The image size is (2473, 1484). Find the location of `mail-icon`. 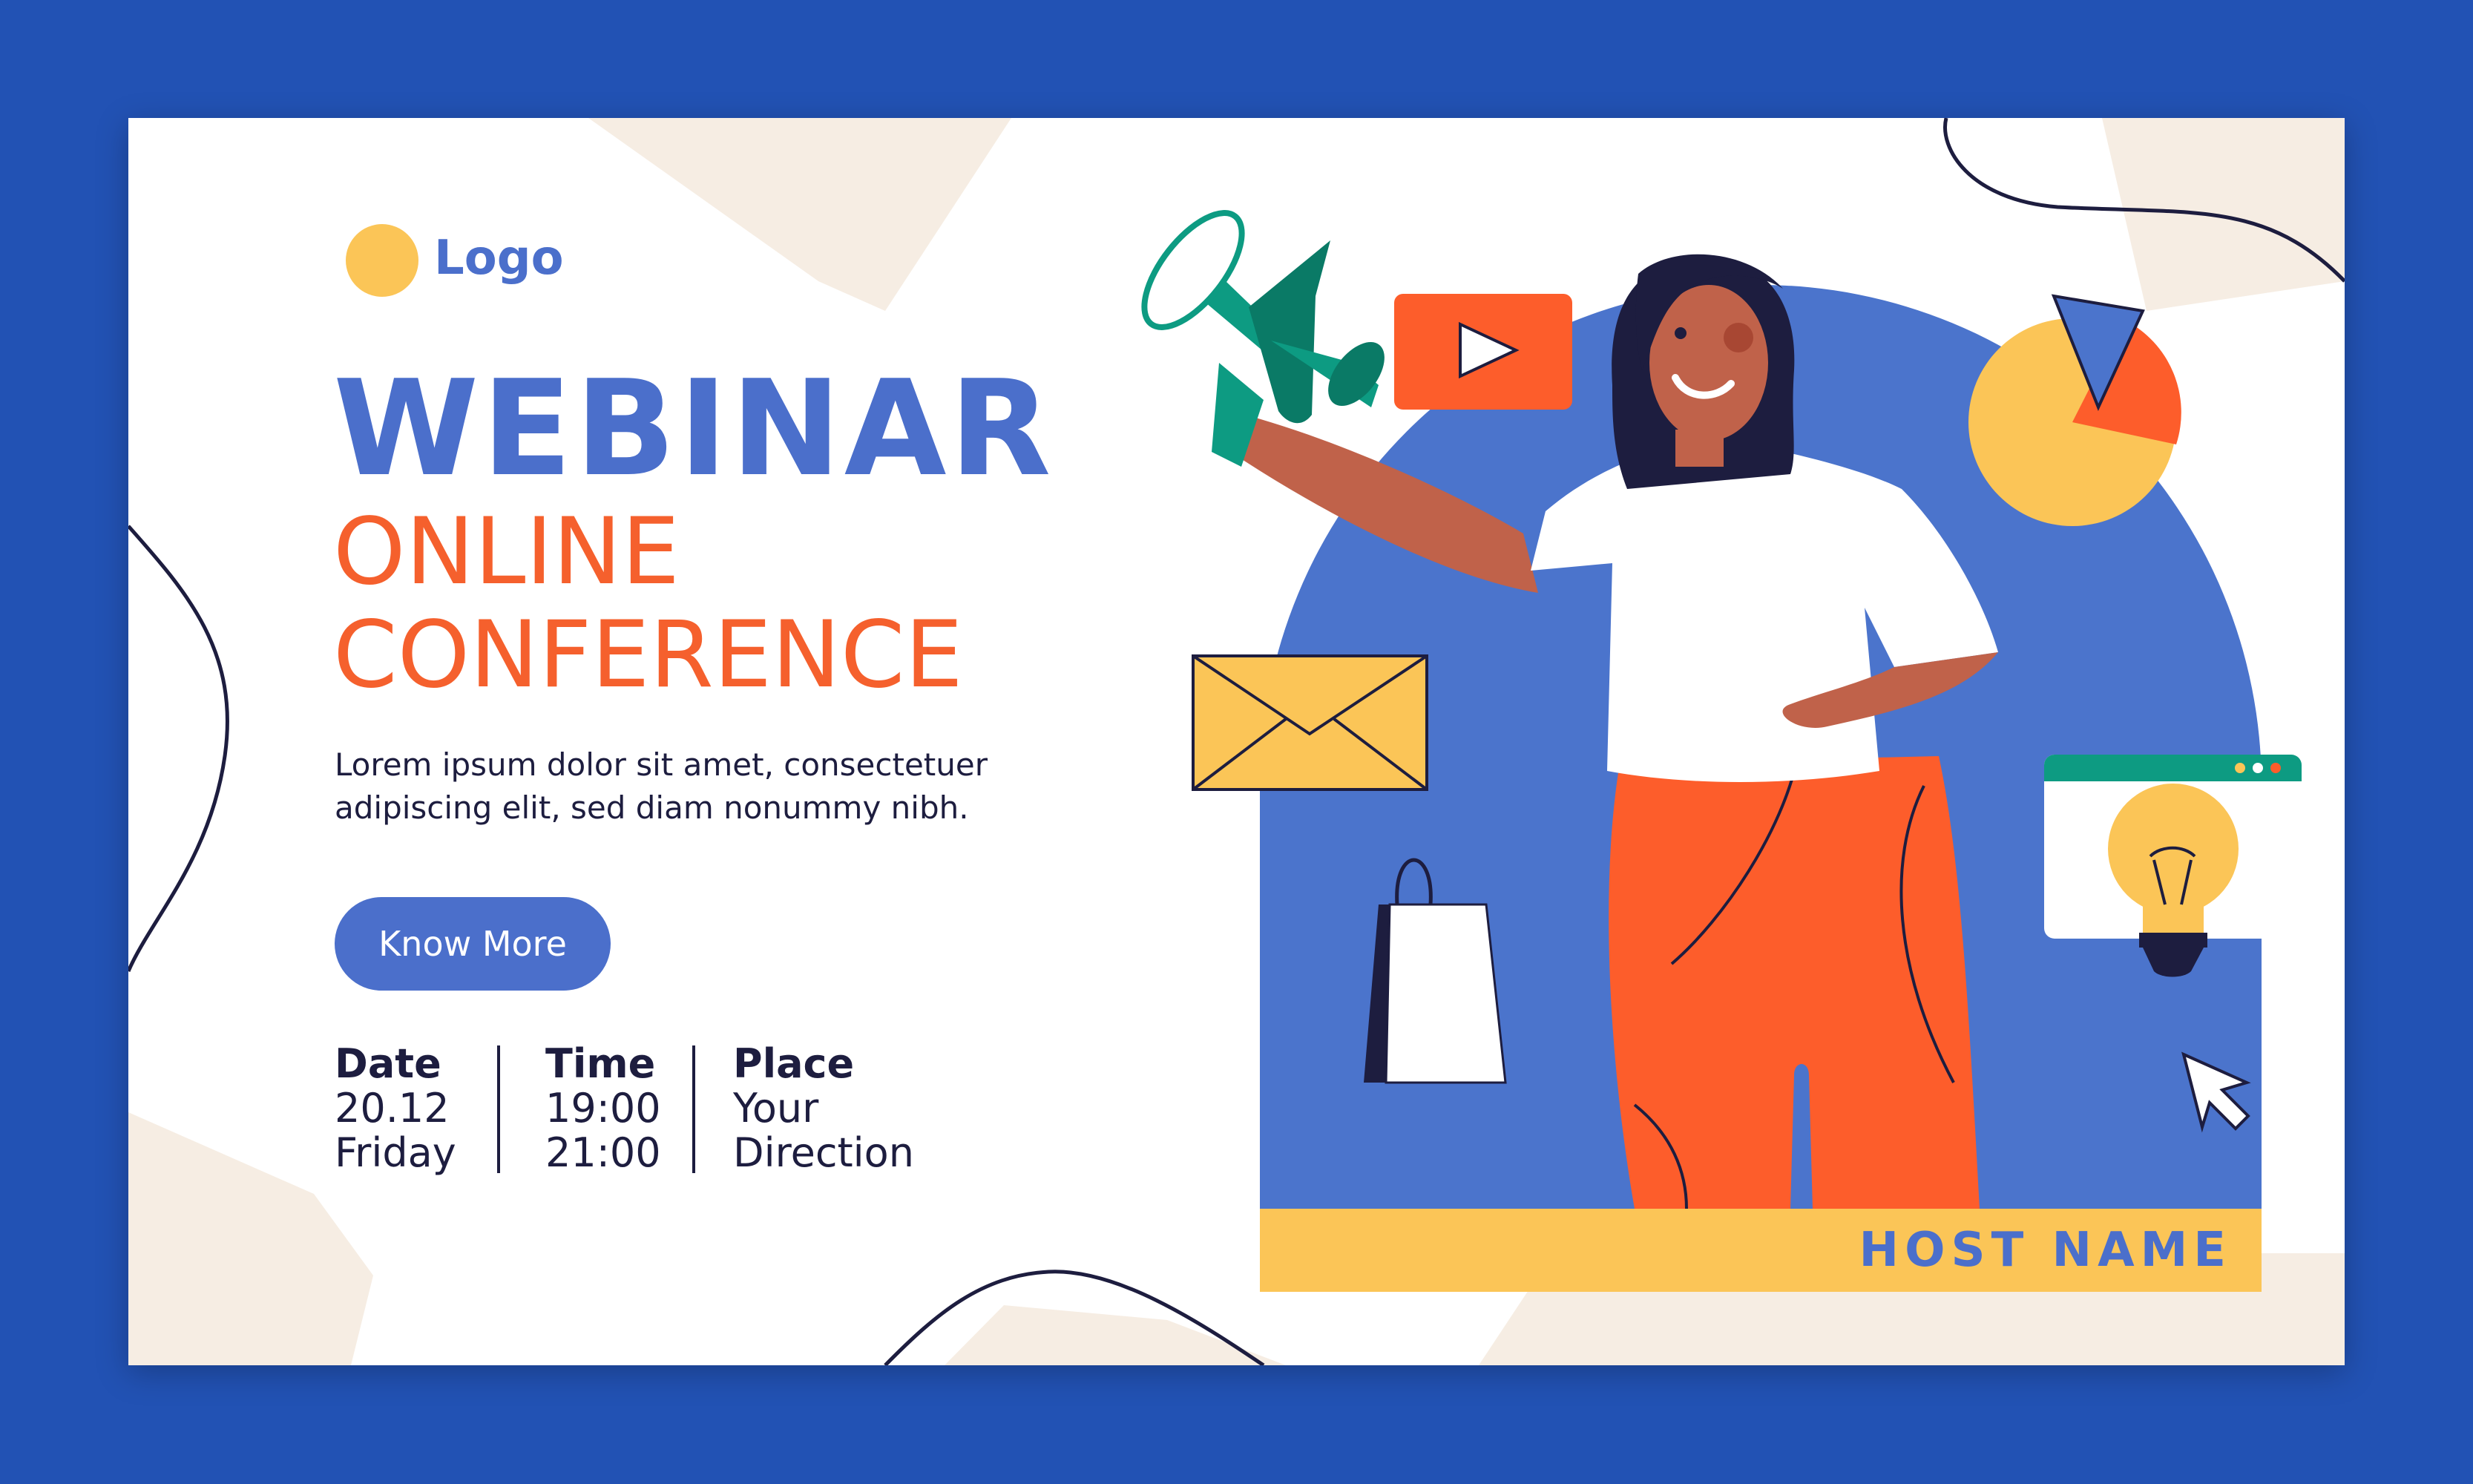

mail-icon is located at coordinates (1310, 722).